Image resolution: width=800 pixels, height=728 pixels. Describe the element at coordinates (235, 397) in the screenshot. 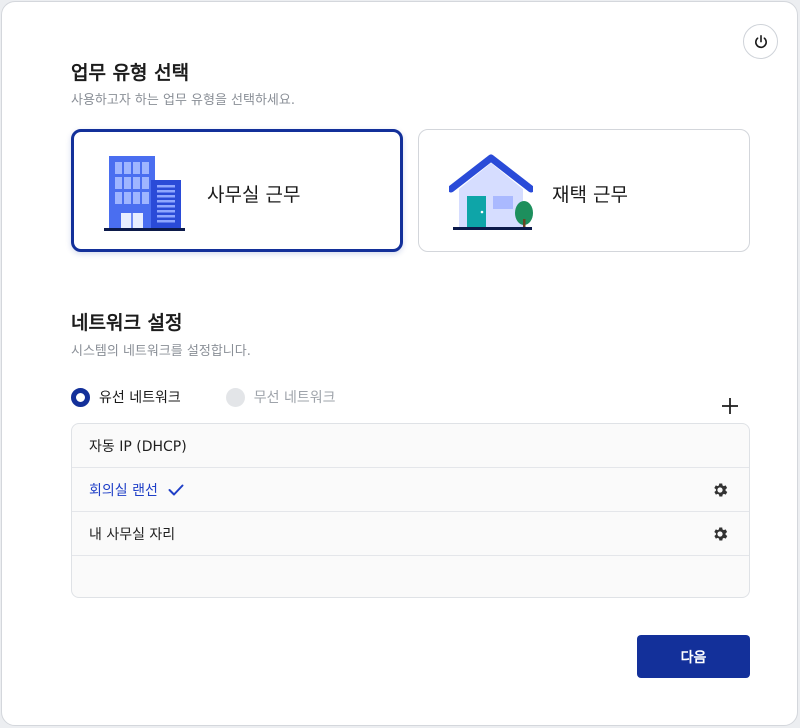

I see `radio-disabled-indicator` at that location.